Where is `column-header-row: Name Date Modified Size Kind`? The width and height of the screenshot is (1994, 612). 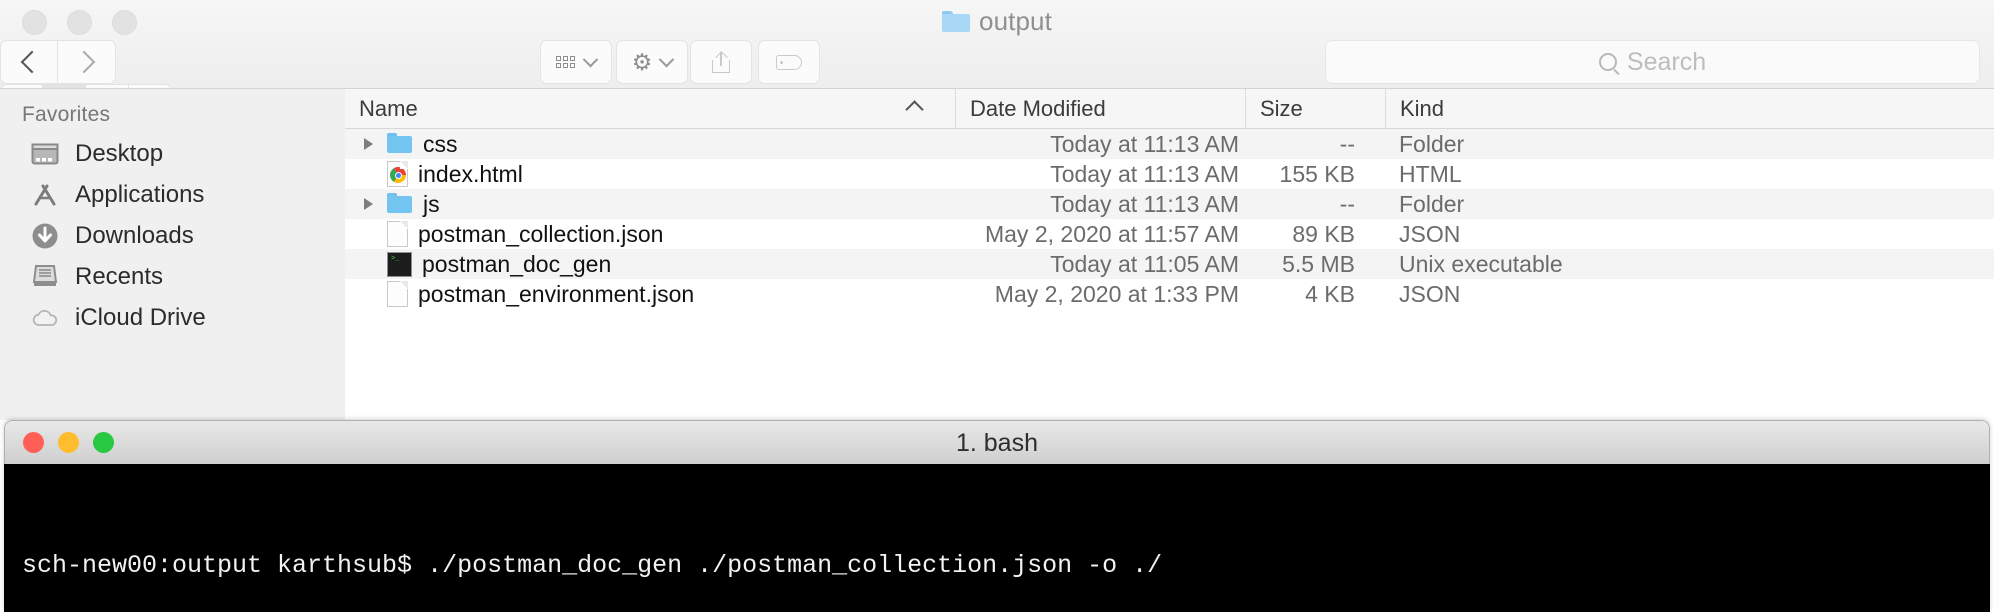
column-header-row: Name Date Modified Size Kind is located at coordinates (1169, 109).